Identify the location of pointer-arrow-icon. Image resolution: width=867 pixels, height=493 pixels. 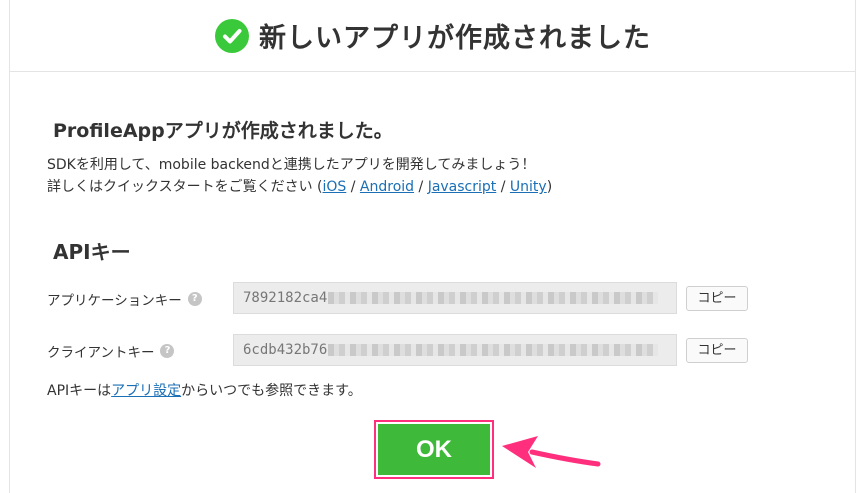
(551, 452).